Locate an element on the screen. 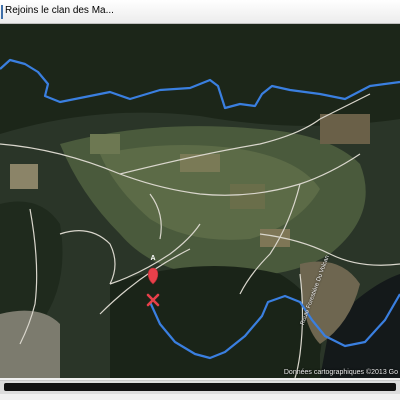 This screenshot has width=400, height=400. map-attribution: Données cartographiques ©2013 Go is located at coordinates (340, 372).